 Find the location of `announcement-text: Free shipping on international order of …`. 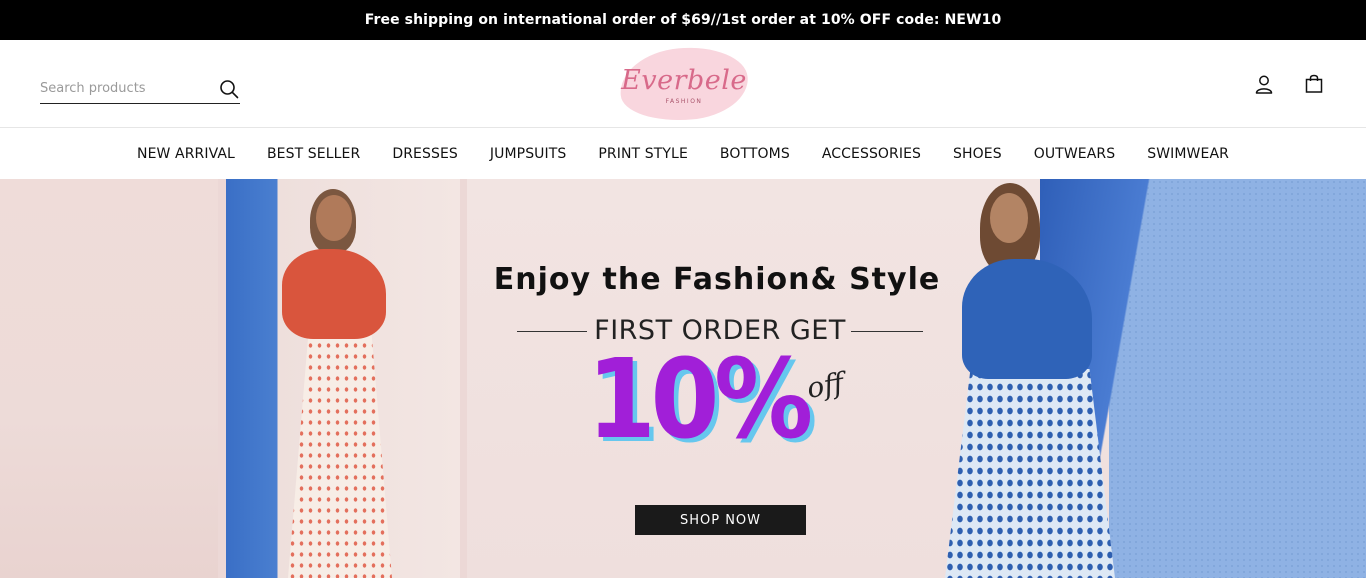

announcement-text: Free shipping on international order of … is located at coordinates (683, 20).